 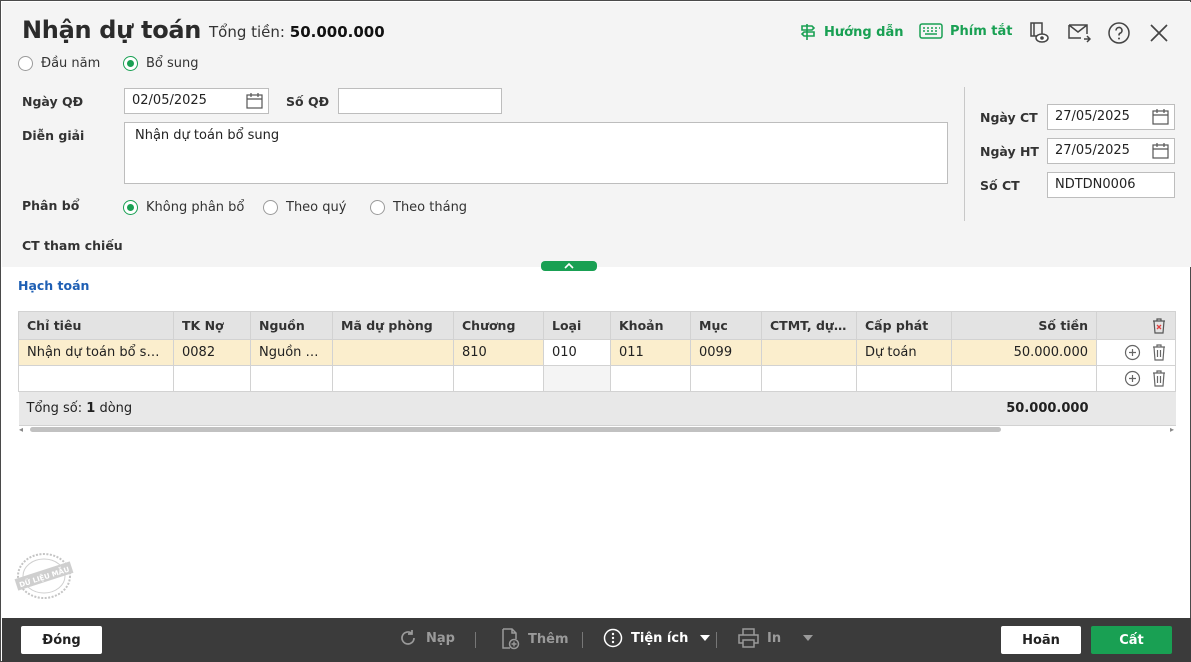 What do you see at coordinates (577, 325) in the screenshot?
I see `col-header: Loại` at bounding box center [577, 325].